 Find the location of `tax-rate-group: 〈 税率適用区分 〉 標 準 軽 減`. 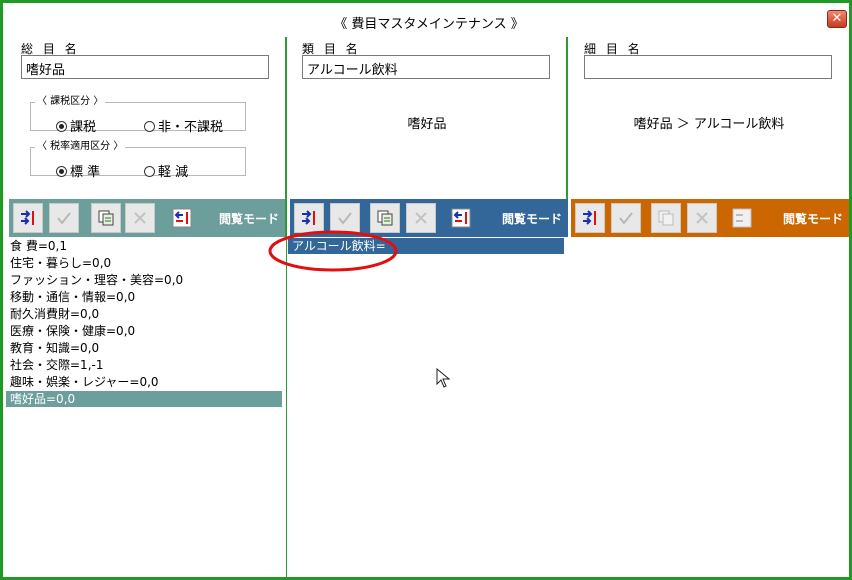

tax-rate-group: 〈 税率適用区分 〉 標 準 軽 減 is located at coordinates (138, 160).